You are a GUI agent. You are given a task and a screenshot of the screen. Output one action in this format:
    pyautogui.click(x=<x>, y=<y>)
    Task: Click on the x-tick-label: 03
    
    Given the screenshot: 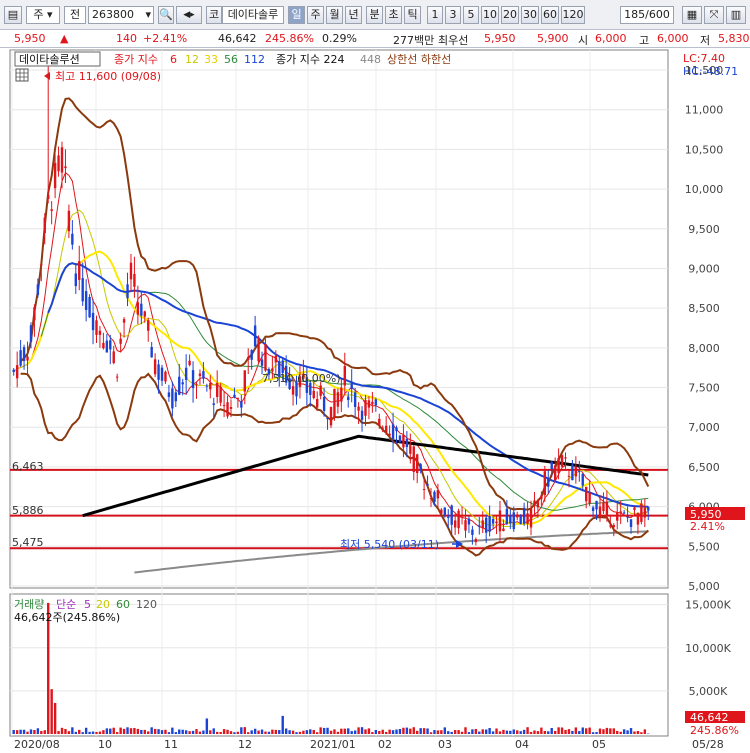 What is the action you would take?
    pyautogui.click(x=445, y=744)
    